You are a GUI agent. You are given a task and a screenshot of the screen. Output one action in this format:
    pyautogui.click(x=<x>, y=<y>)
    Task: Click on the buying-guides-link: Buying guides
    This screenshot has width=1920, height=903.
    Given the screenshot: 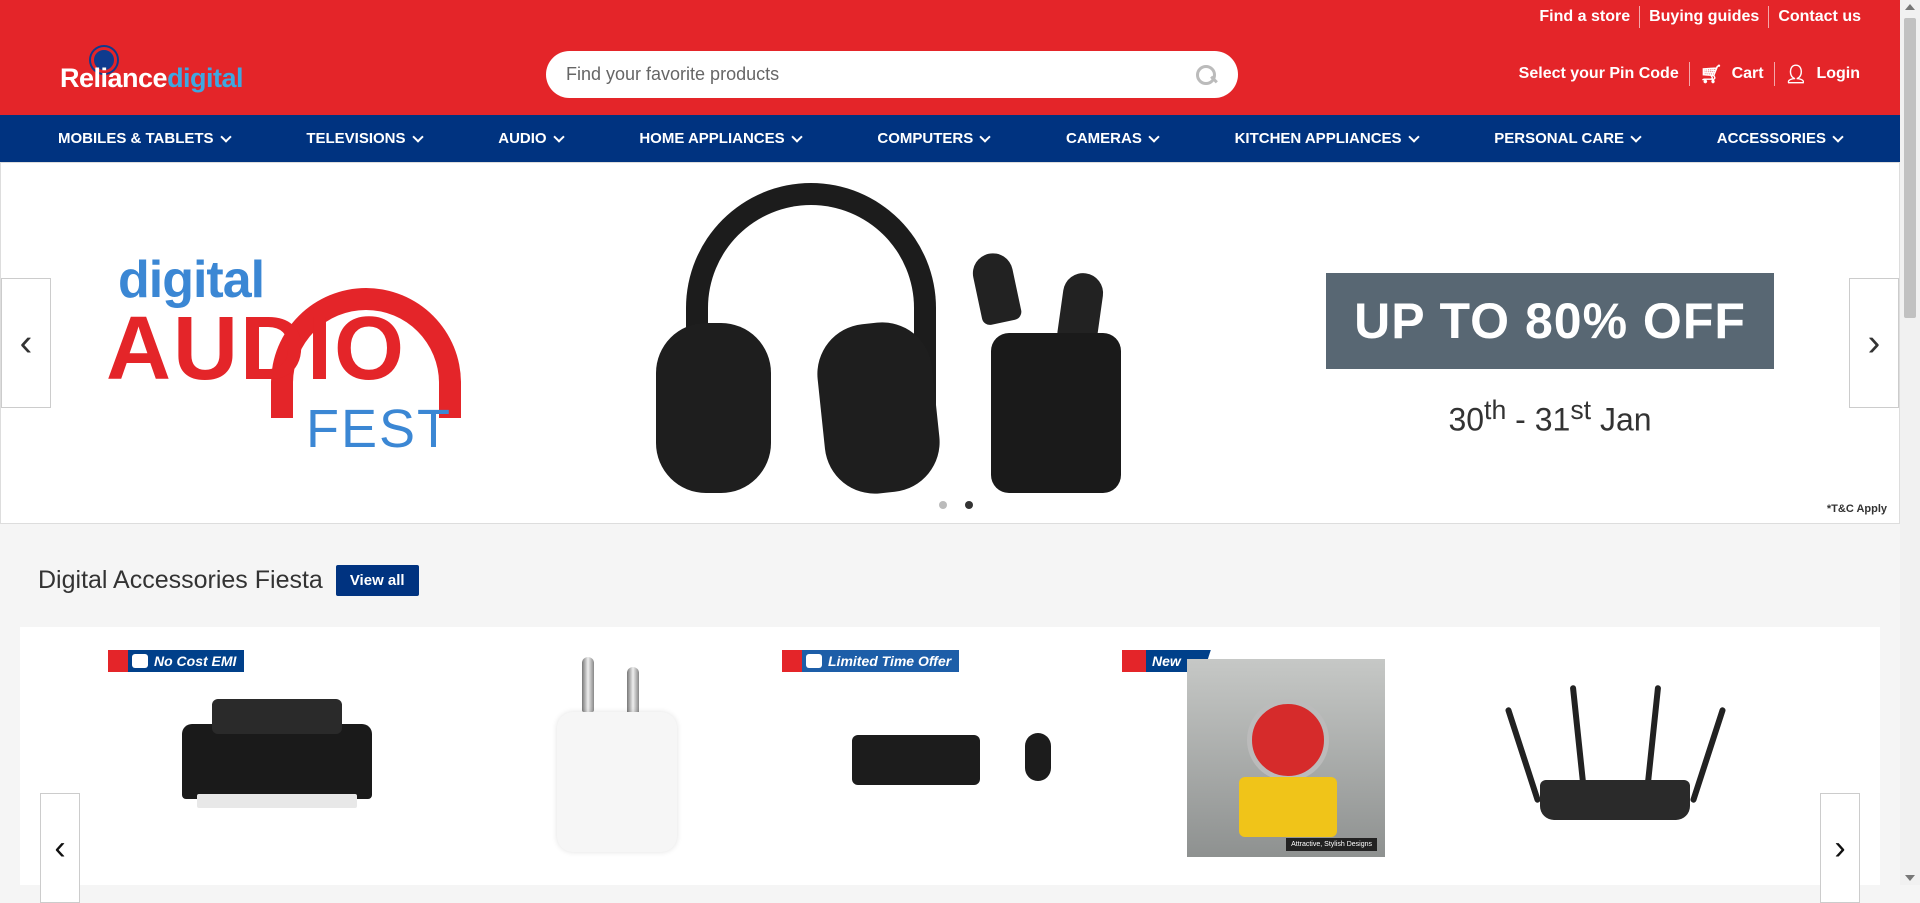 What is the action you would take?
    pyautogui.click(x=1703, y=17)
    